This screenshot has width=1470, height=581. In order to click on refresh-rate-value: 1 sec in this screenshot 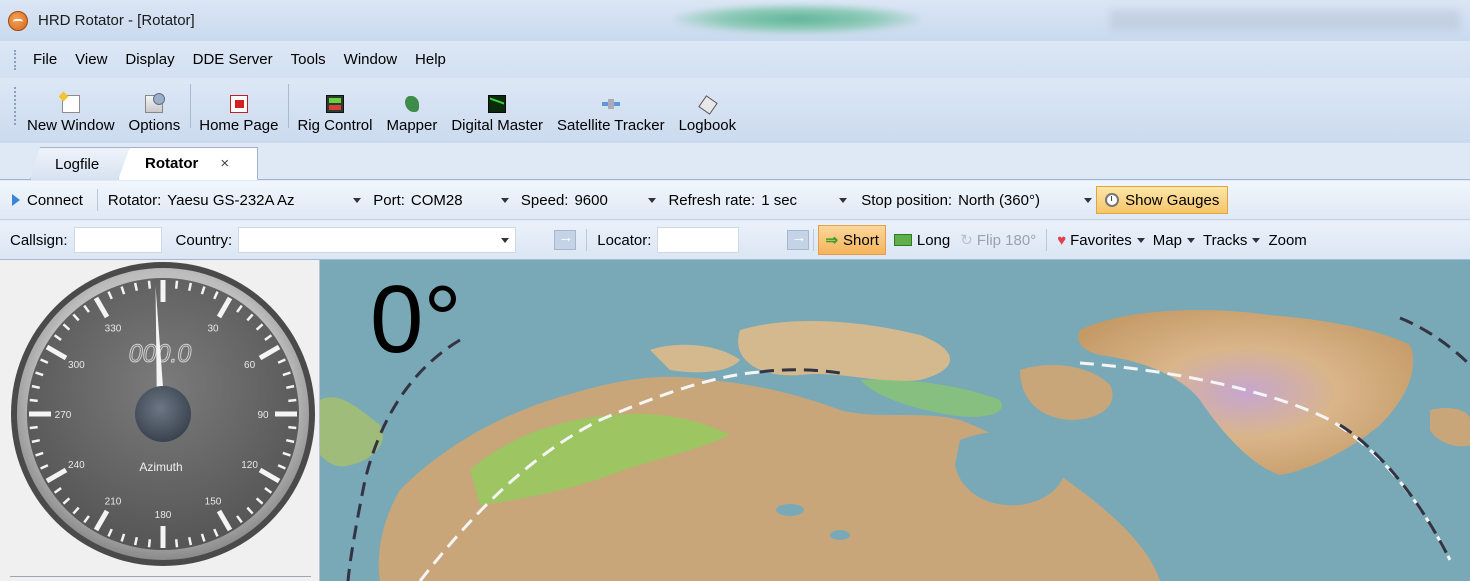, I will do `click(779, 200)`.